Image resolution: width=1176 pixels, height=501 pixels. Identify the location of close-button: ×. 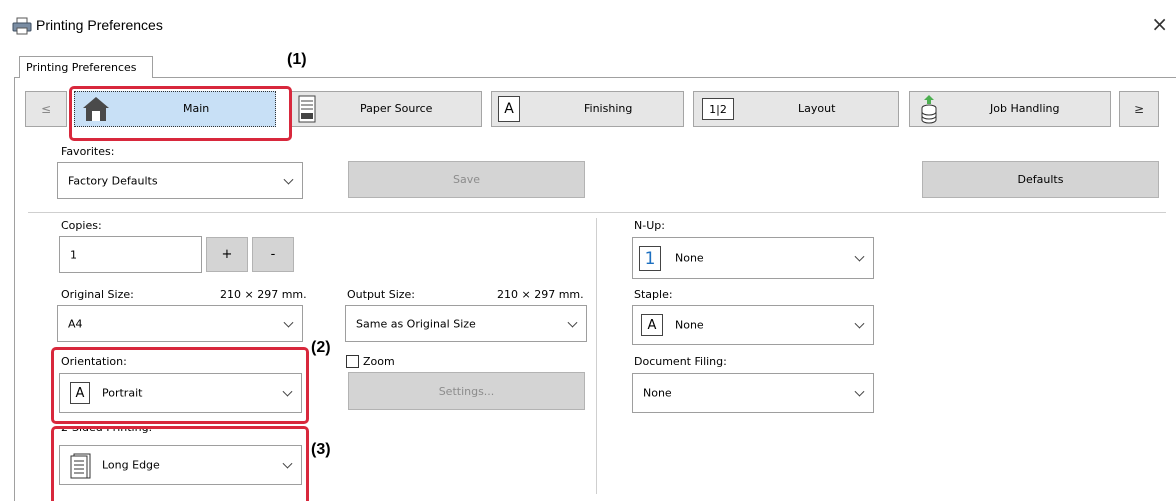
(1159, 24).